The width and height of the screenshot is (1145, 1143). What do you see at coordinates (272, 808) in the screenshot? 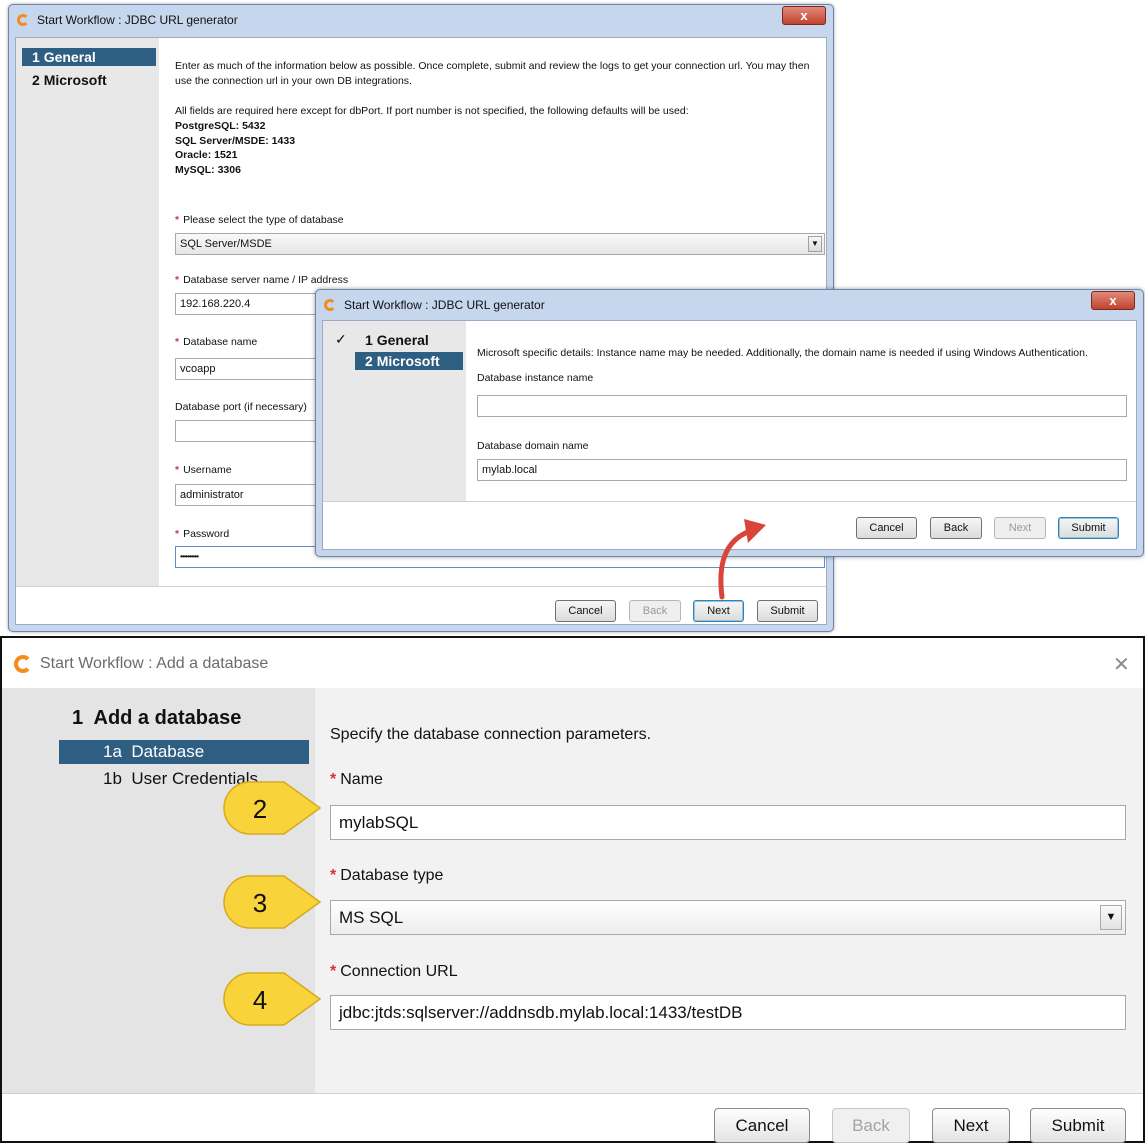
I see `callout-2-icon: 2` at bounding box center [272, 808].